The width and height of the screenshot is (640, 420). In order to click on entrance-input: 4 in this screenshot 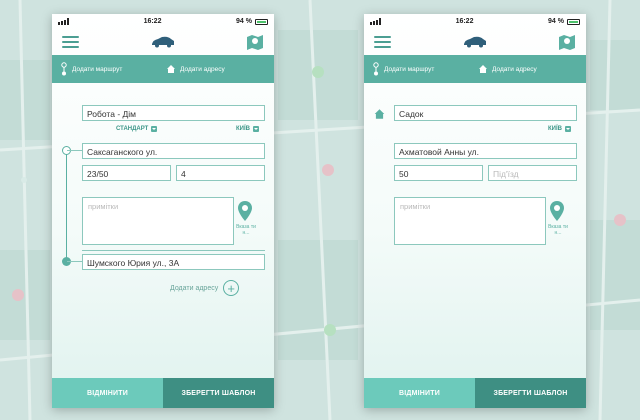, I will do `click(220, 173)`.